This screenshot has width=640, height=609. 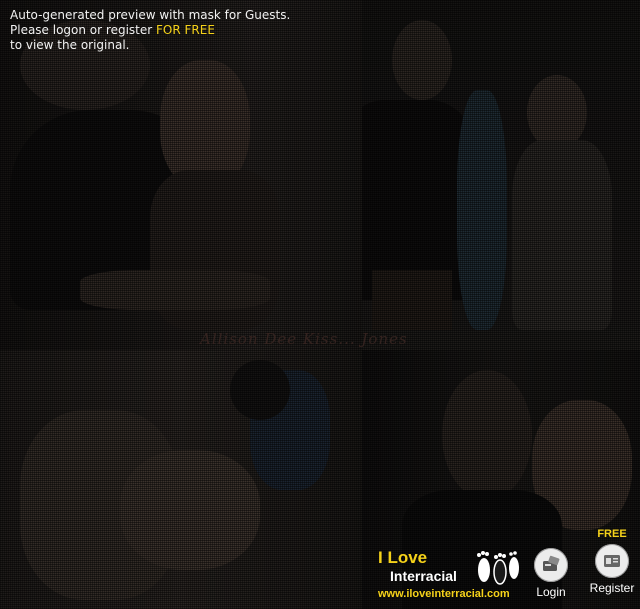 What do you see at coordinates (612, 534) in the screenshot?
I see `register-free-badge: FREE` at bounding box center [612, 534].